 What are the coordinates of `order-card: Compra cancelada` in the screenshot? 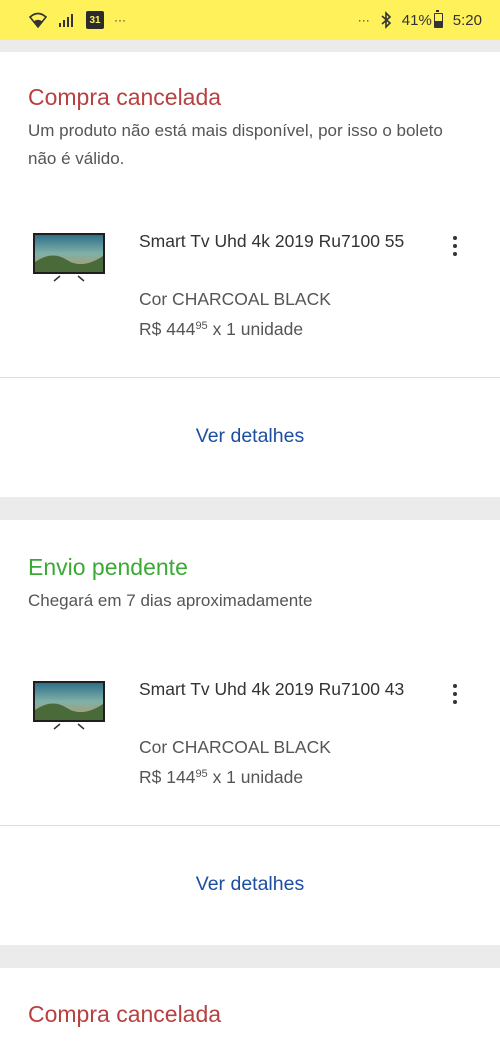 It's located at (250, 1008).